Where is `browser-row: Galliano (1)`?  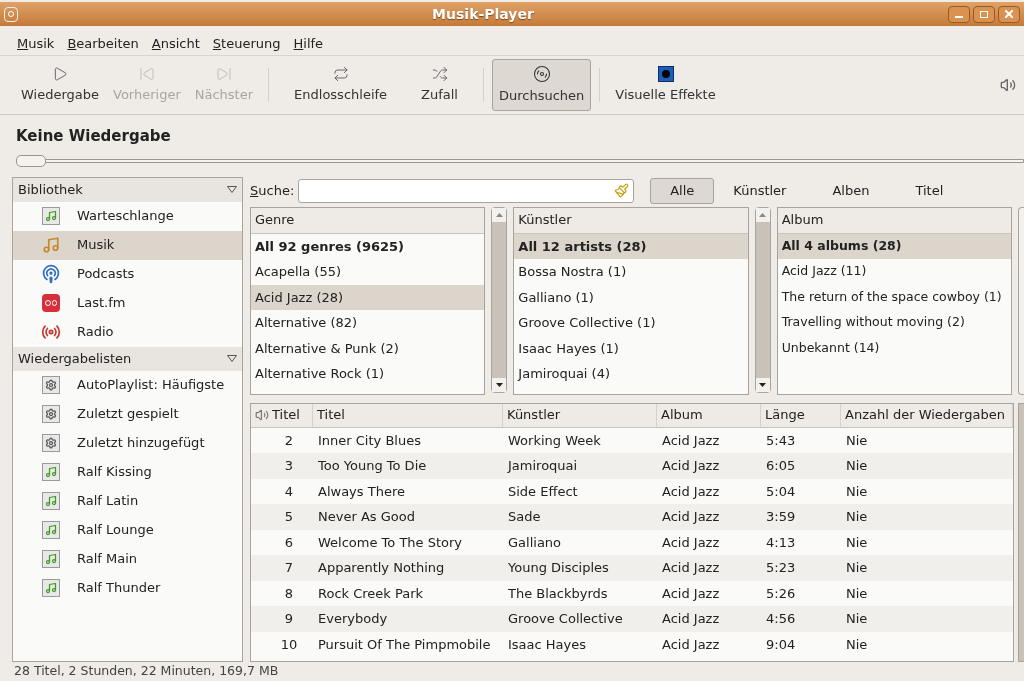
browser-row: Galliano (1) is located at coordinates (631, 297).